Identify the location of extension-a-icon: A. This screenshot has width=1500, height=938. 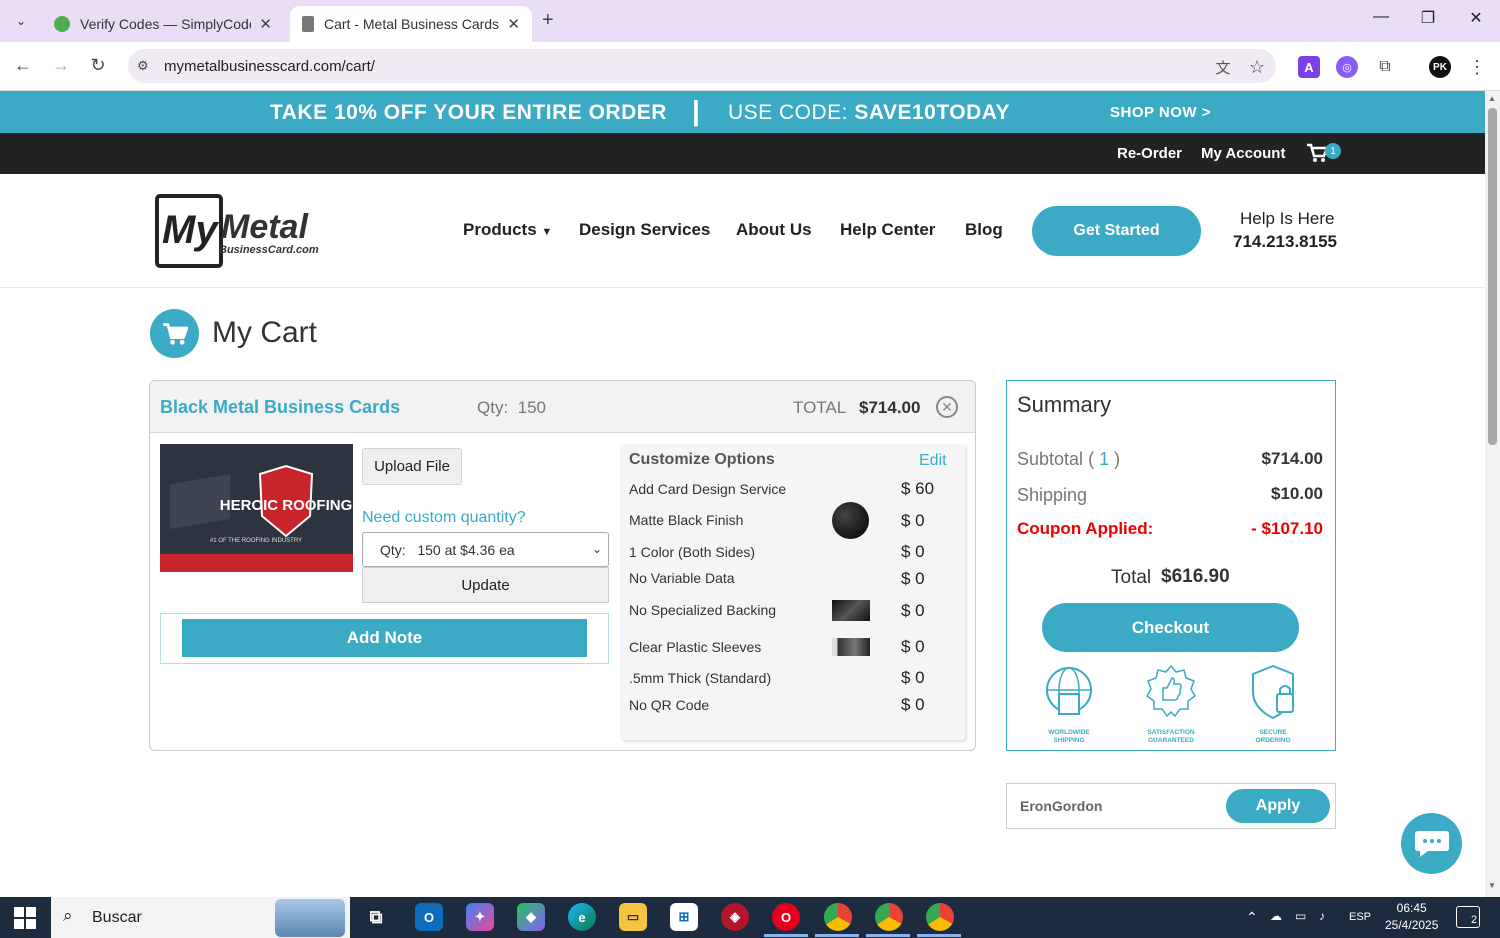
(1309, 67).